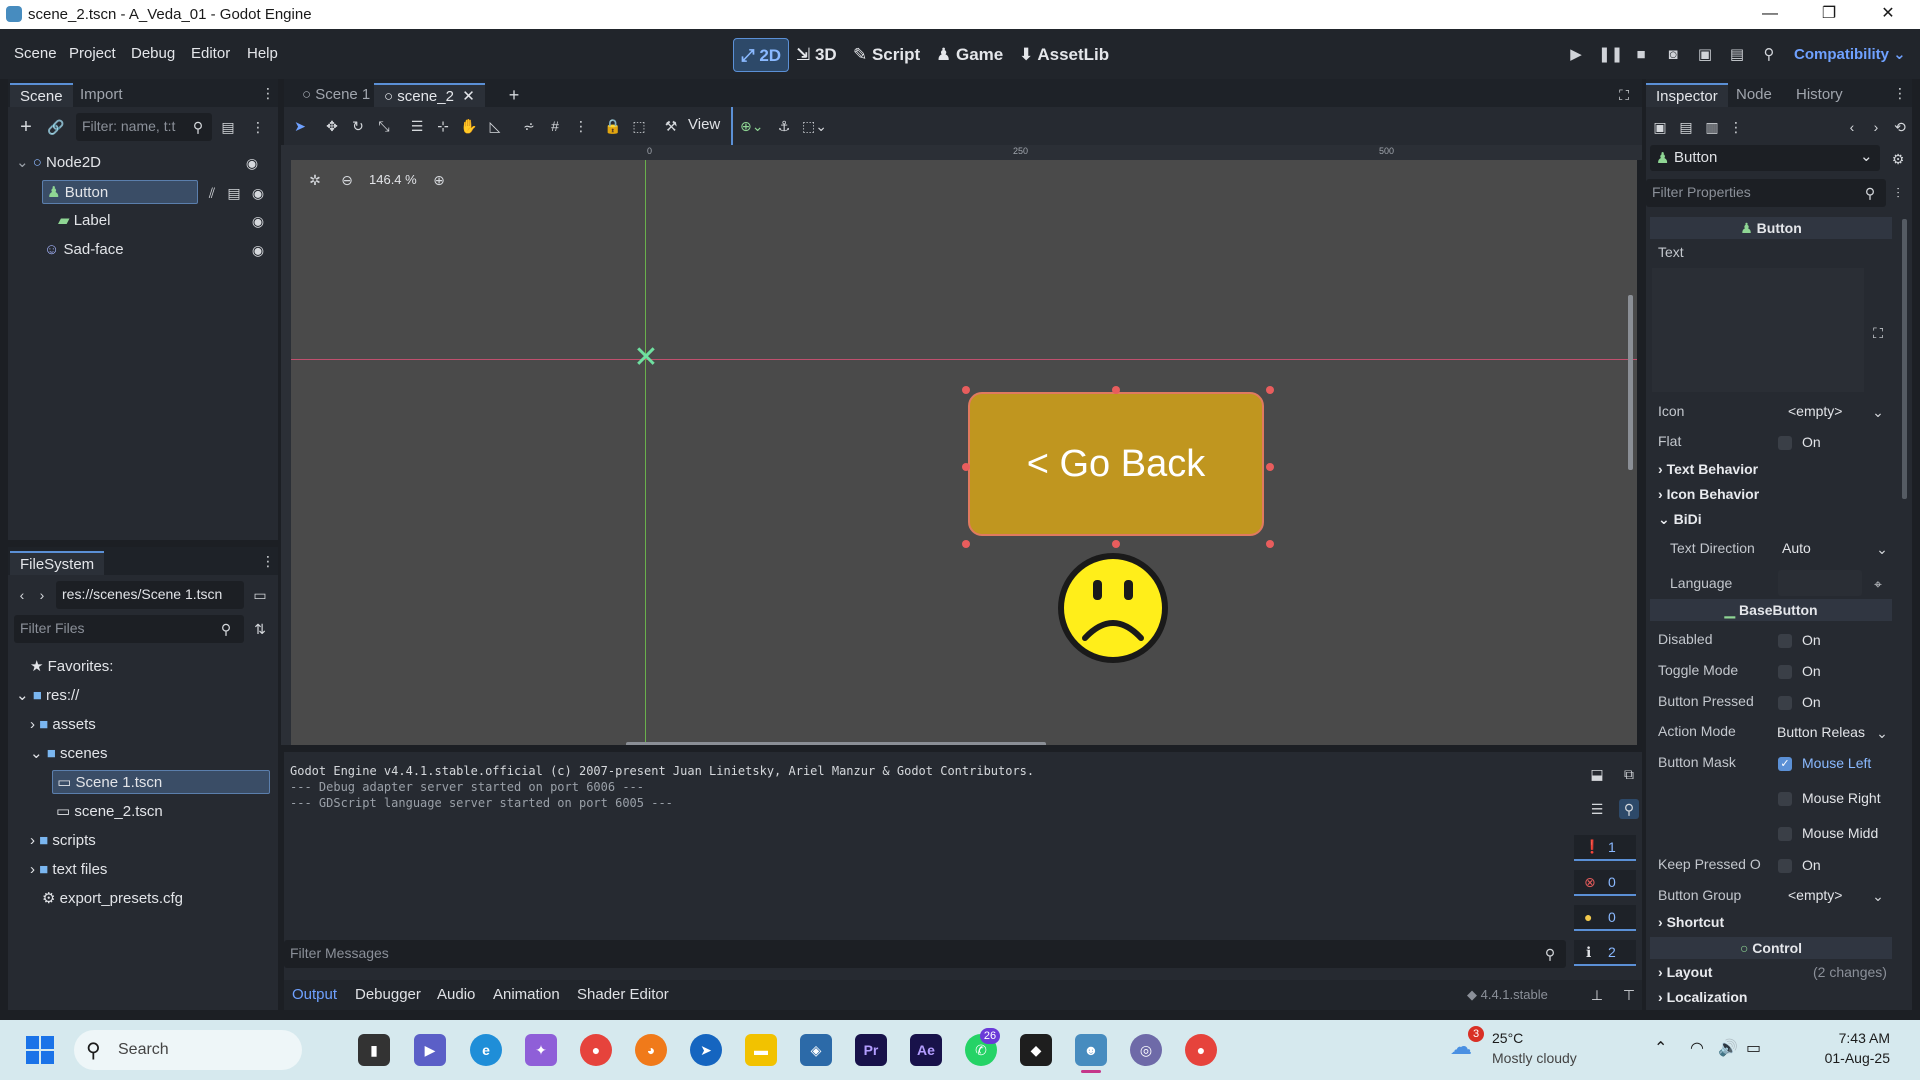 Image resolution: width=1920 pixels, height=1080 pixels. What do you see at coordinates (468, 96) in the screenshot?
I see `close-tab-icon: ✕` at bounding box center [468, 96].